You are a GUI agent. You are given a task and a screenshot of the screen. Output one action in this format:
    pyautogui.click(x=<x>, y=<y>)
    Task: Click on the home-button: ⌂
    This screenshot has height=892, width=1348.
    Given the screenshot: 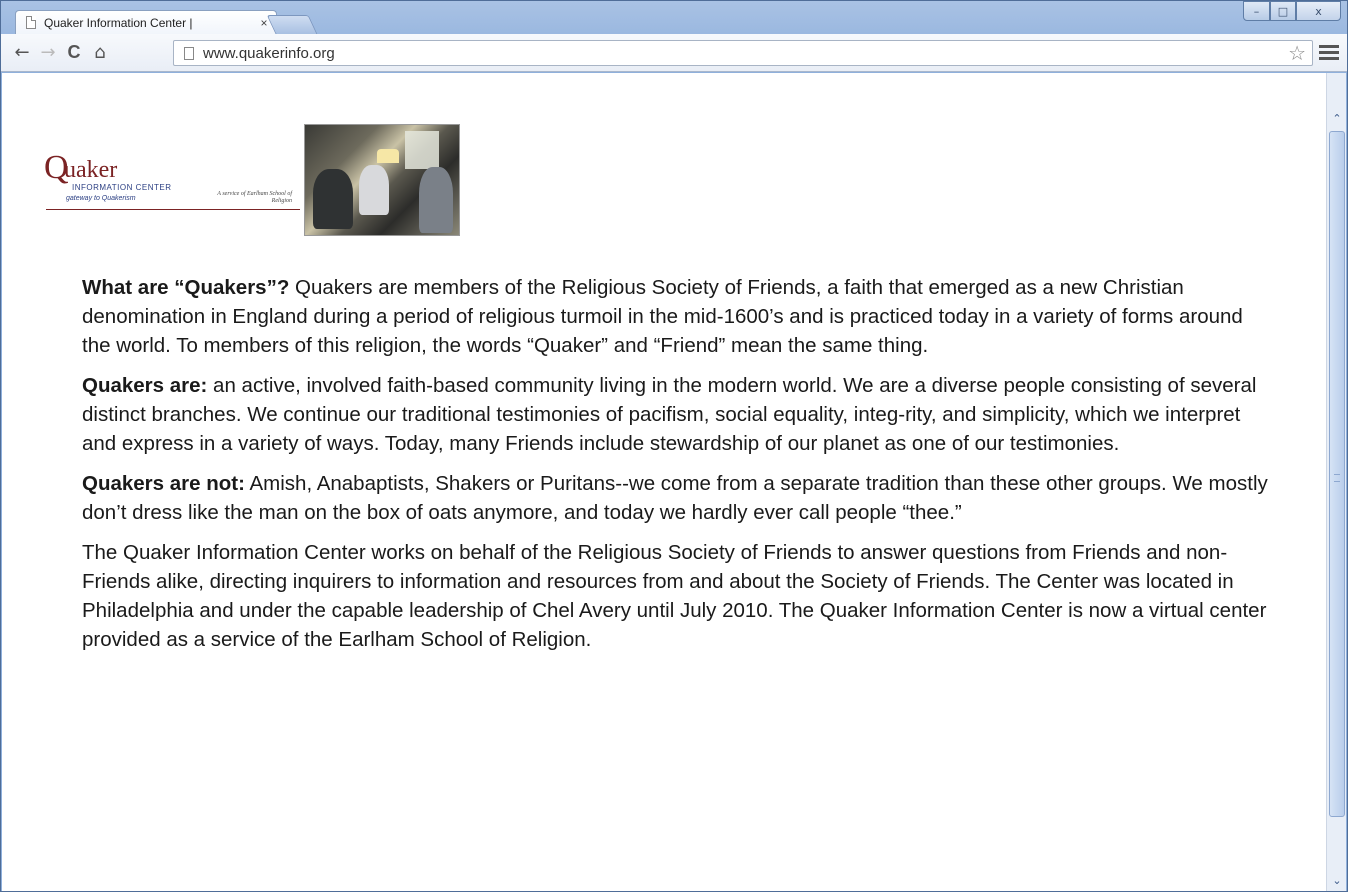 What is the action you would take?
    pyautogui.click(x=100, y=53)
    